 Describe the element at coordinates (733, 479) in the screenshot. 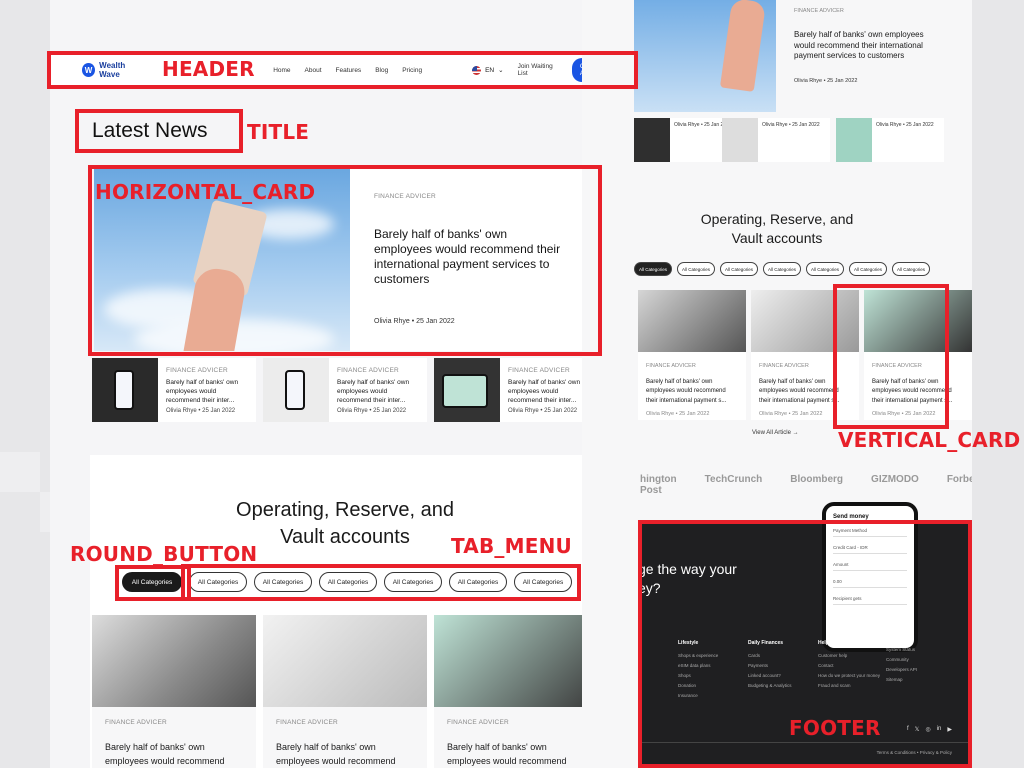

I see `press-logo: TechCrunch` at that location.